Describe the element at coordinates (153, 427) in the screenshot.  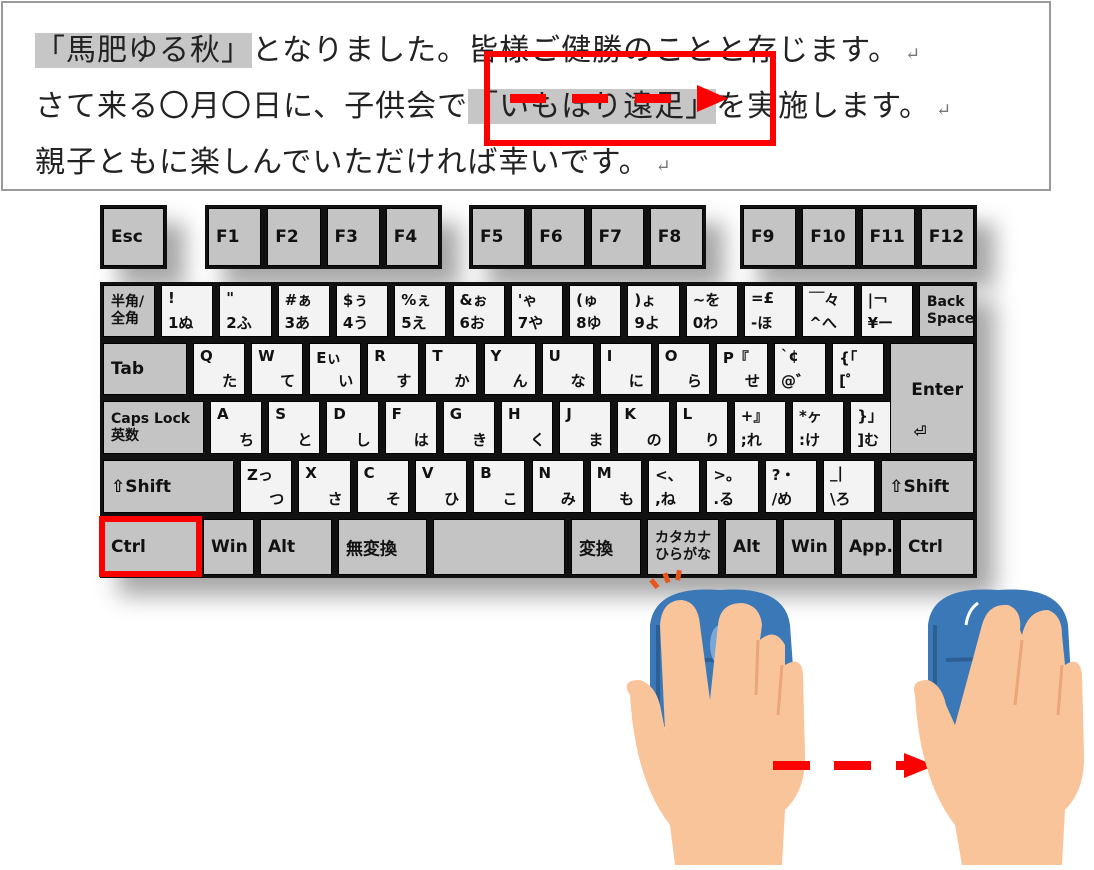
I see `key-caps-lock: Caps Lock 英数` at that location.